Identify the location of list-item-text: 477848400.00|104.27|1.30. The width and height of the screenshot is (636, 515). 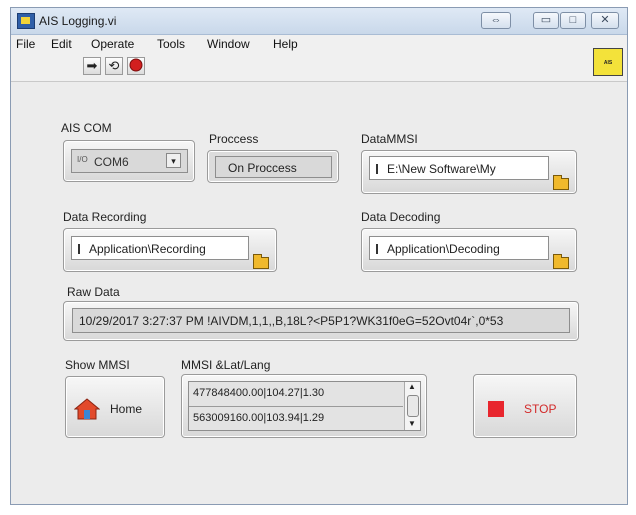
(259, 393).